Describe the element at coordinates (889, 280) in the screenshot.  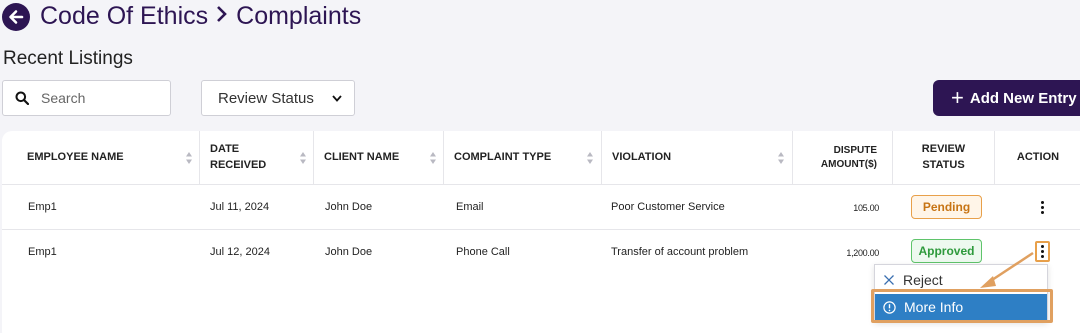
I see `close-icon` at that location.